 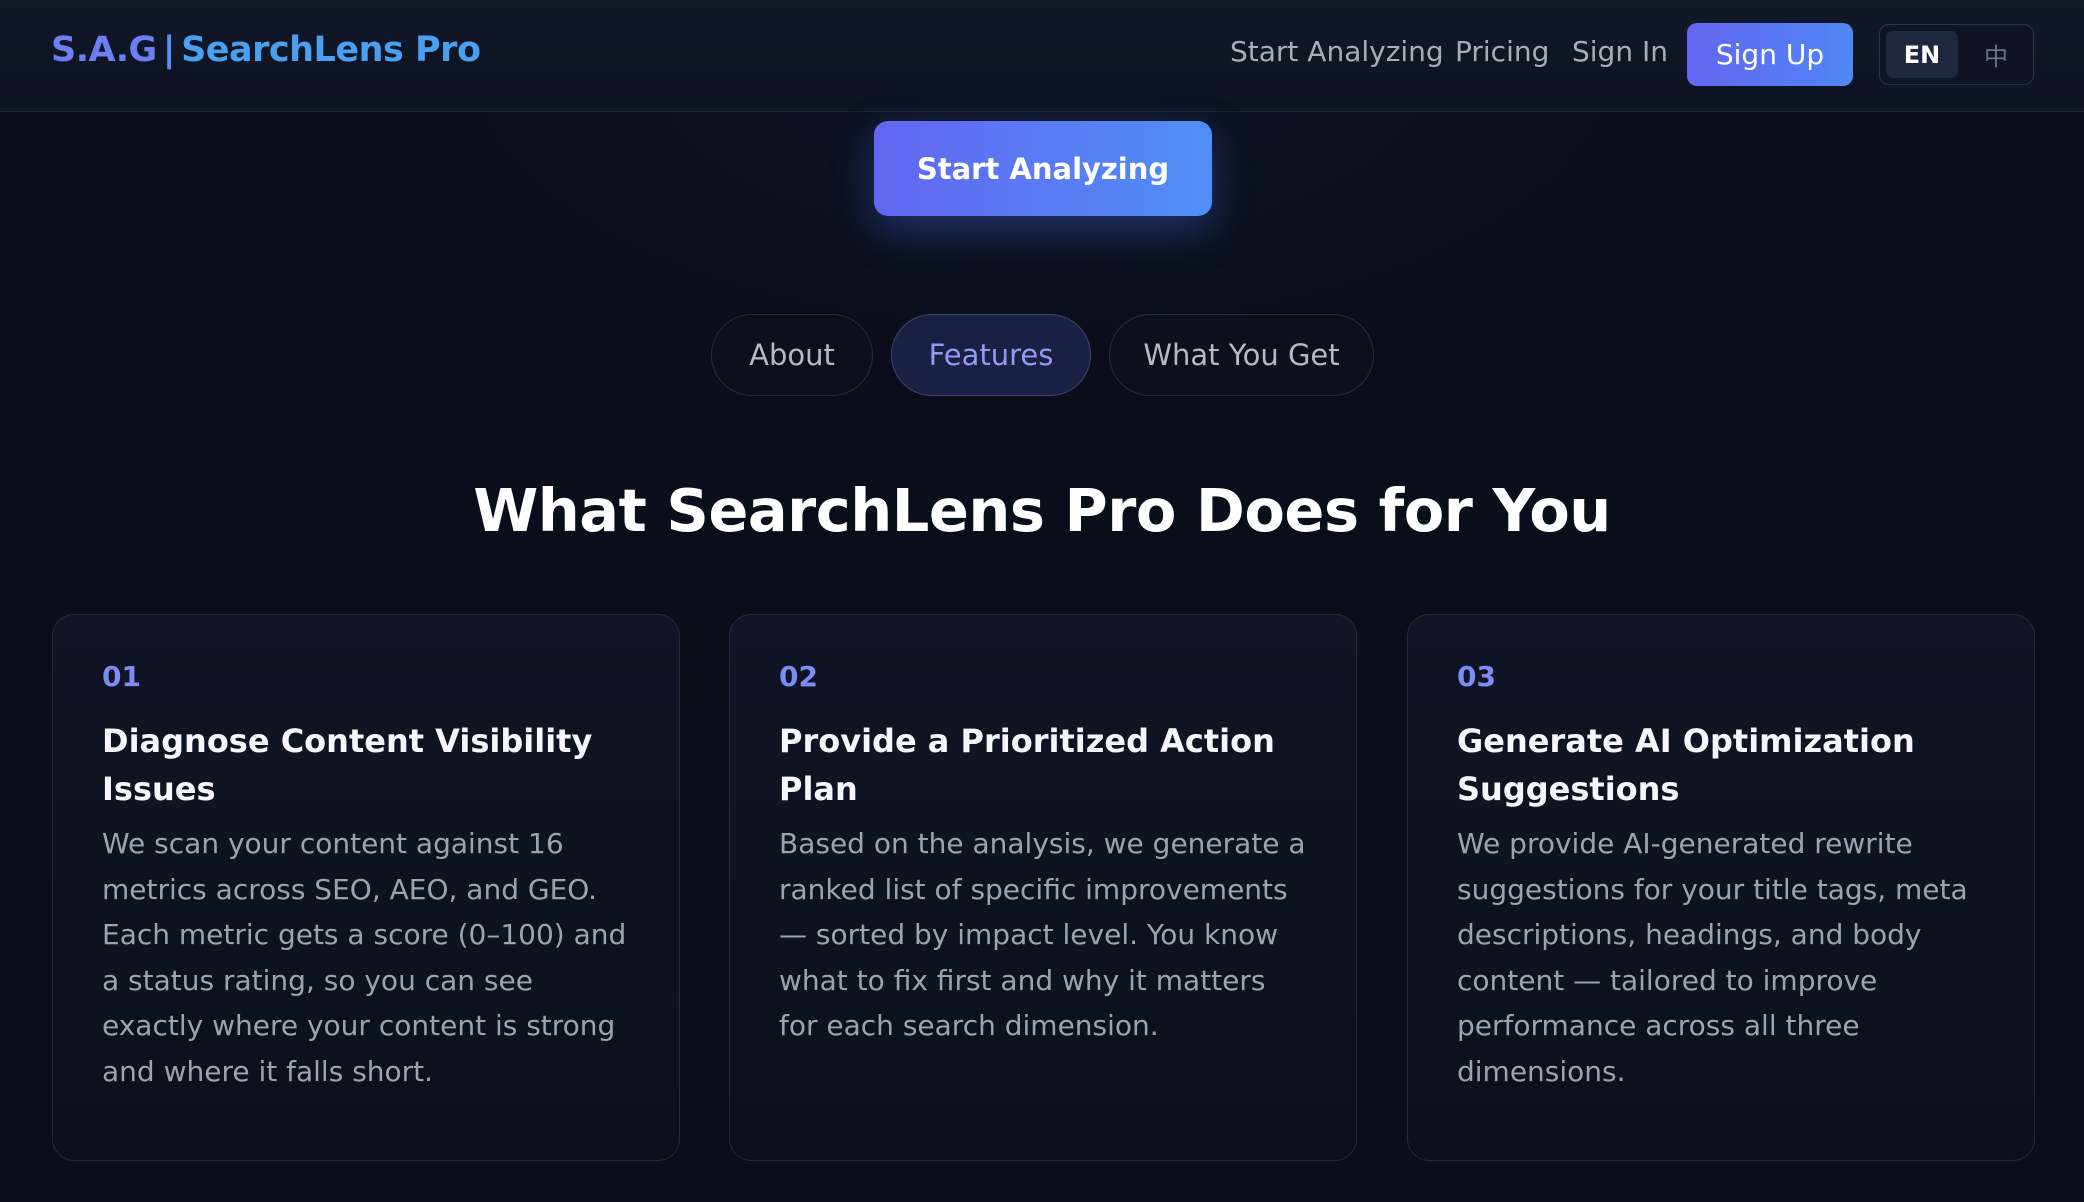 I want to click on section-title: What SearchLens Pro Does for You, so click(x=1042, y=510).